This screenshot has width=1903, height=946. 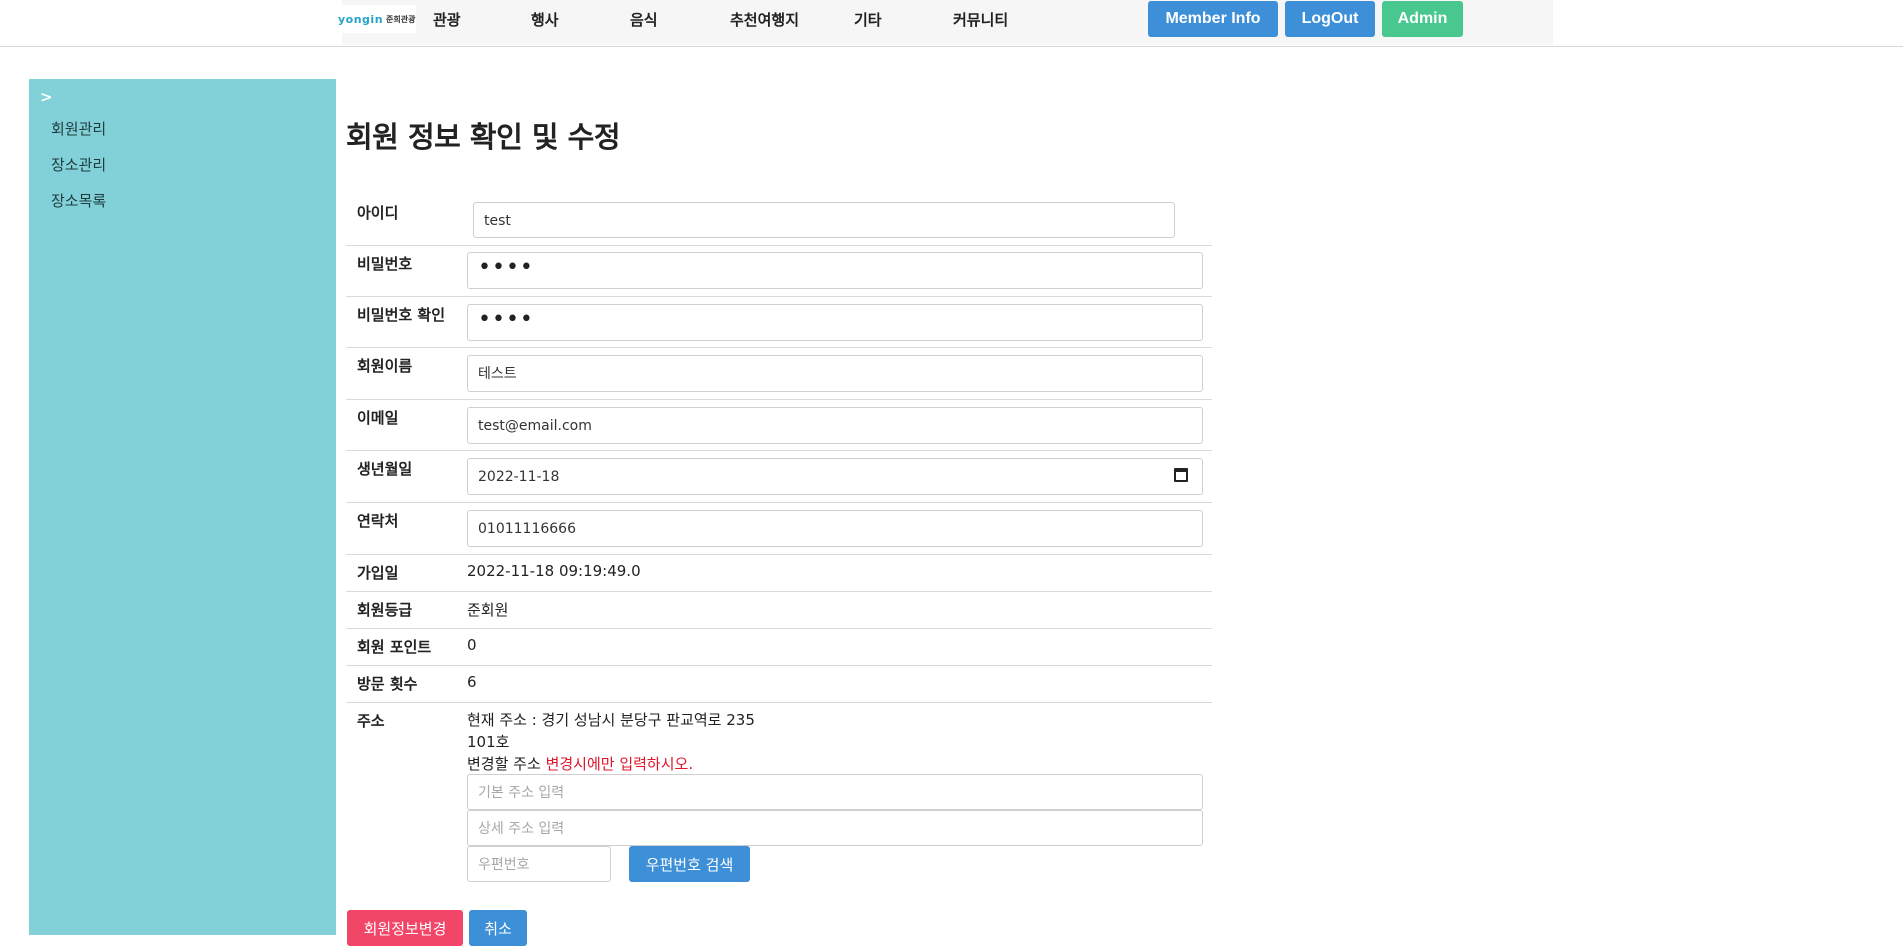 I want to click on name-value: 테스트, so click(x=497, y=374).